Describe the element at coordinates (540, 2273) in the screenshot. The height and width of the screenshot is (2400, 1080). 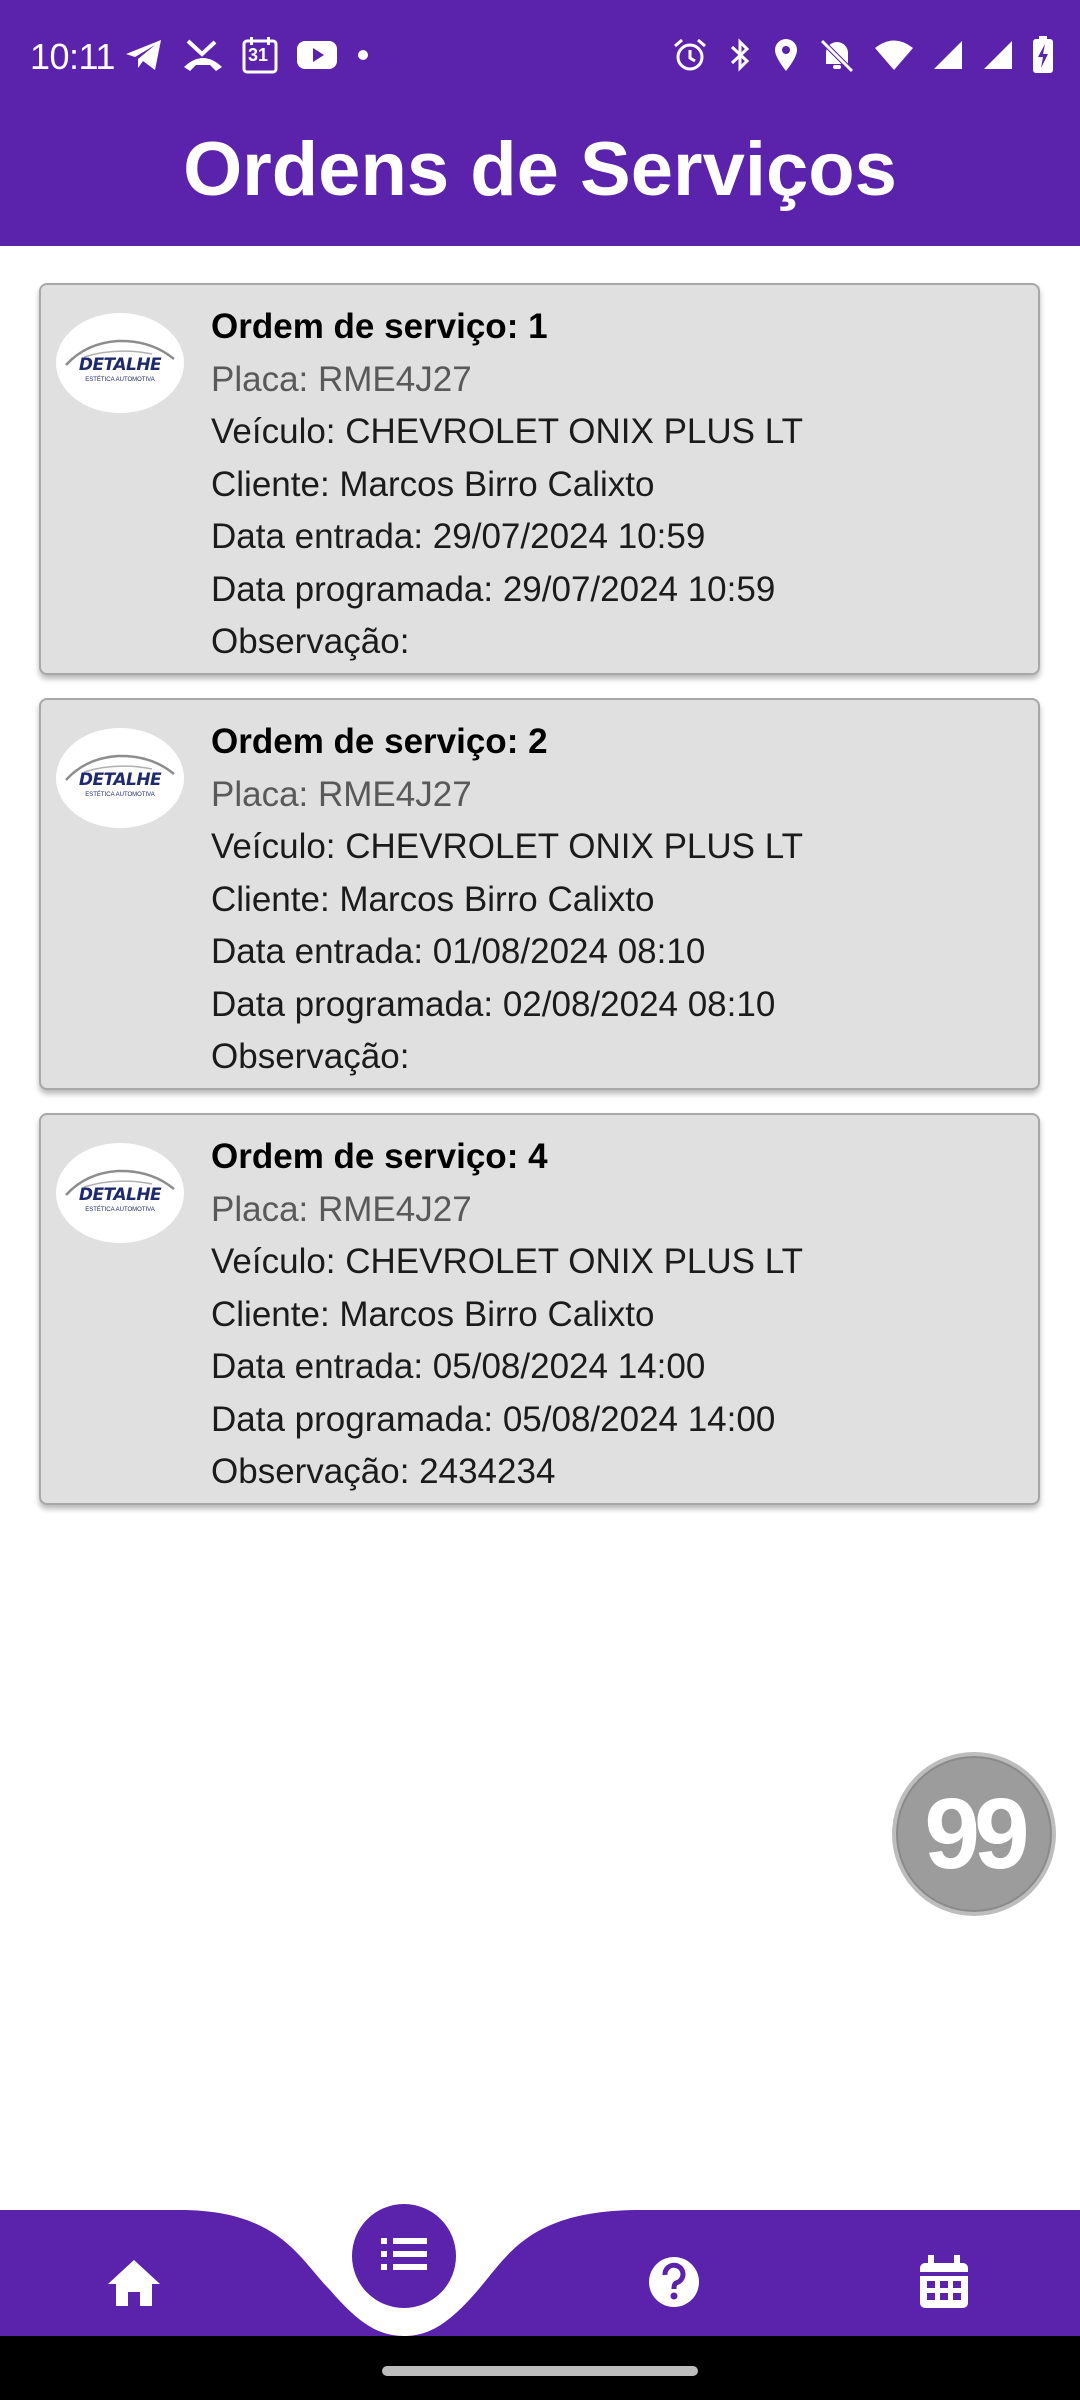
I see `bottom-navigation` at that location.